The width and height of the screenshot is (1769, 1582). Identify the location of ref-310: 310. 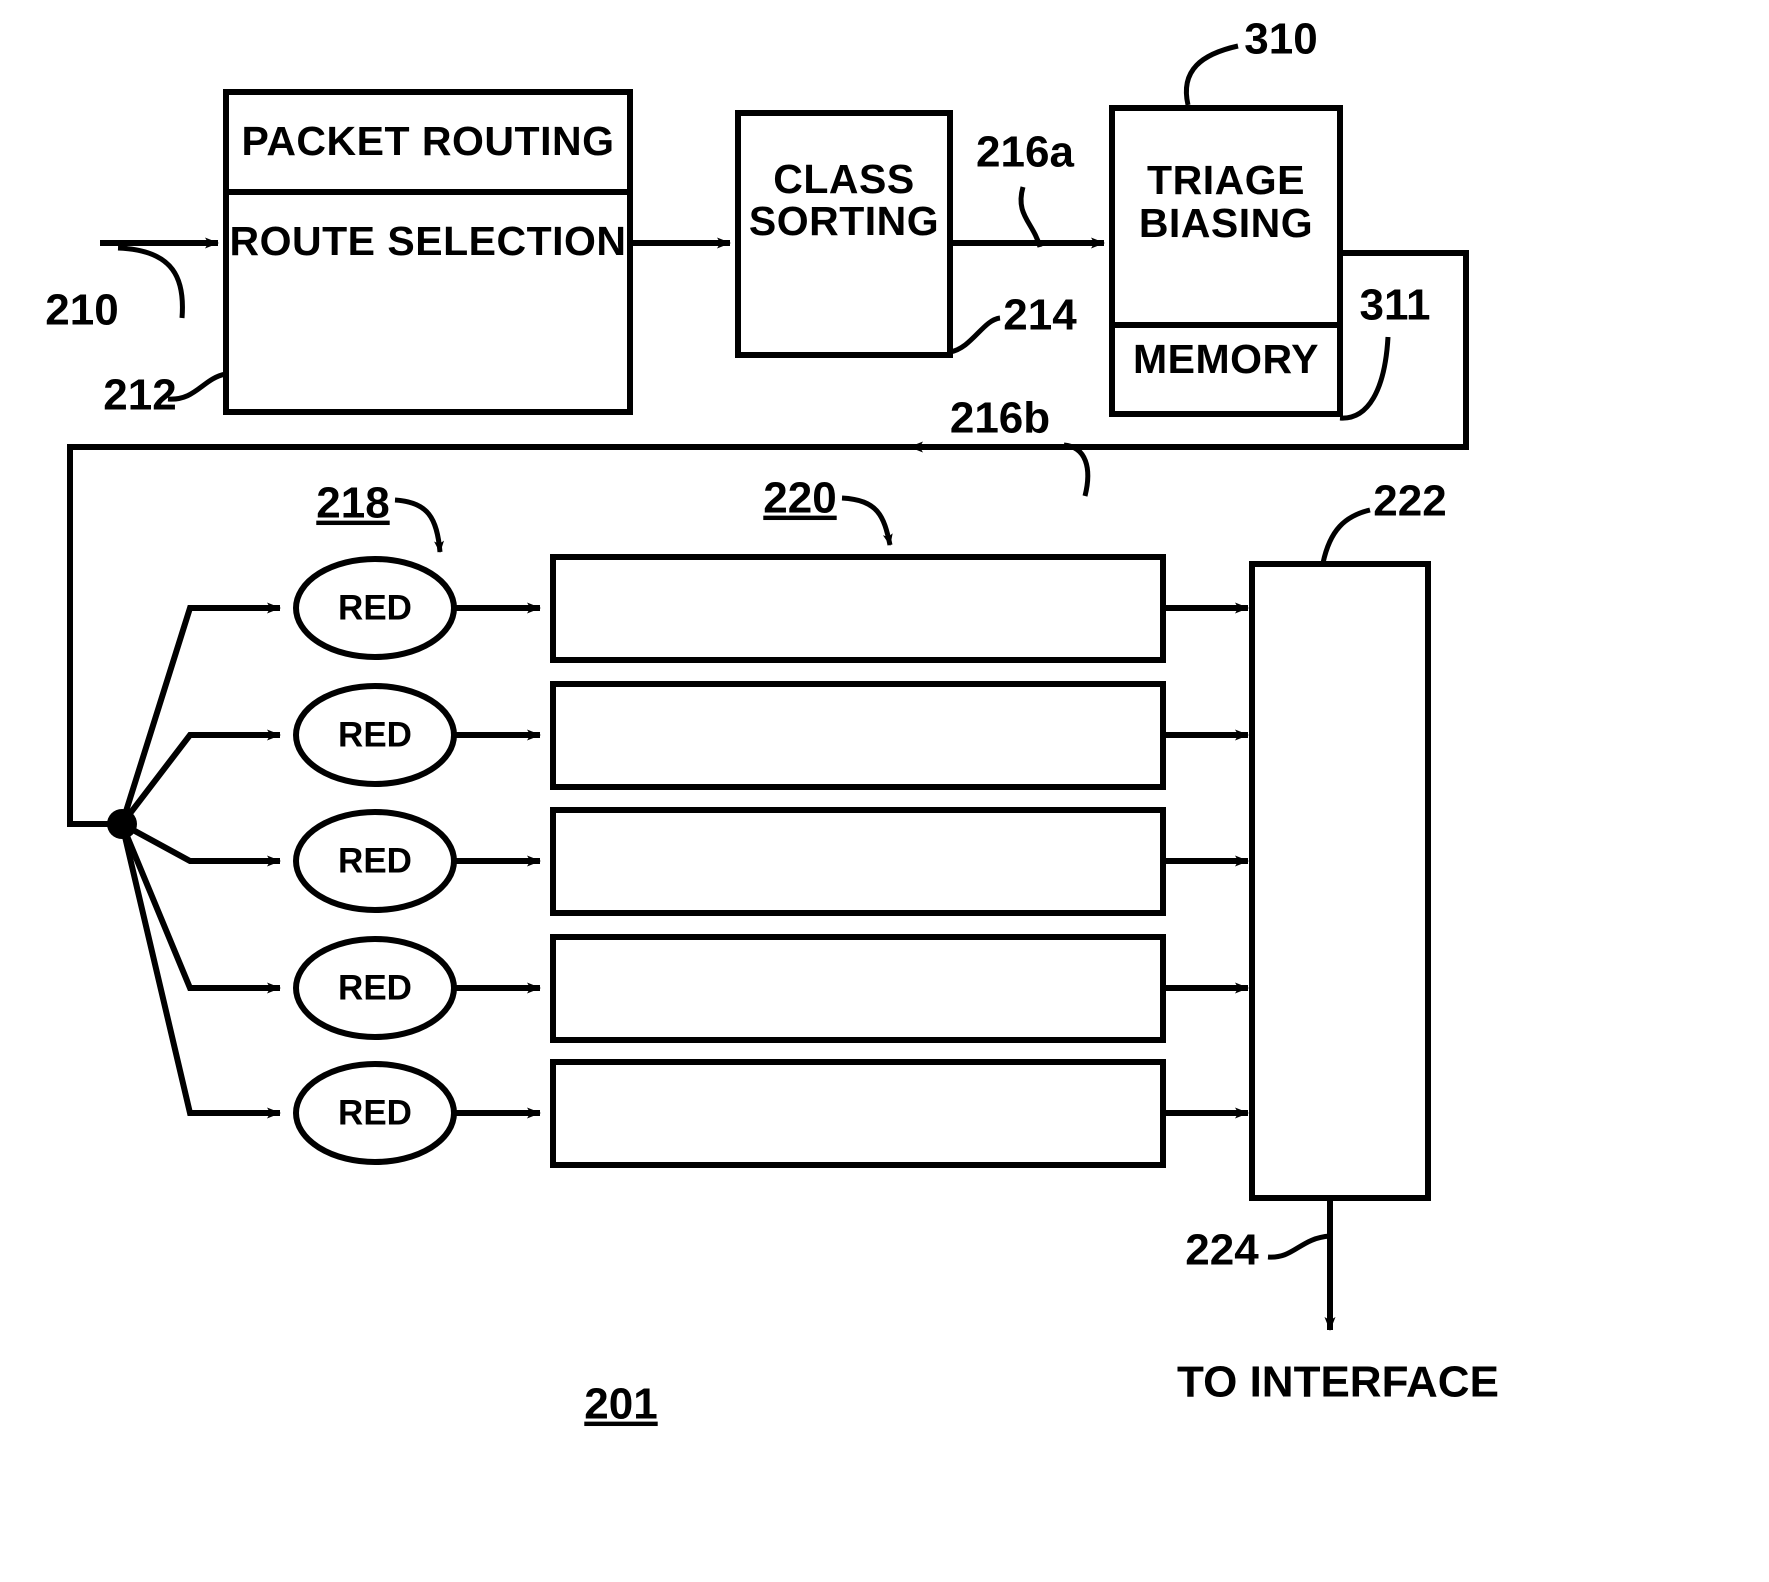
(1280, 39).